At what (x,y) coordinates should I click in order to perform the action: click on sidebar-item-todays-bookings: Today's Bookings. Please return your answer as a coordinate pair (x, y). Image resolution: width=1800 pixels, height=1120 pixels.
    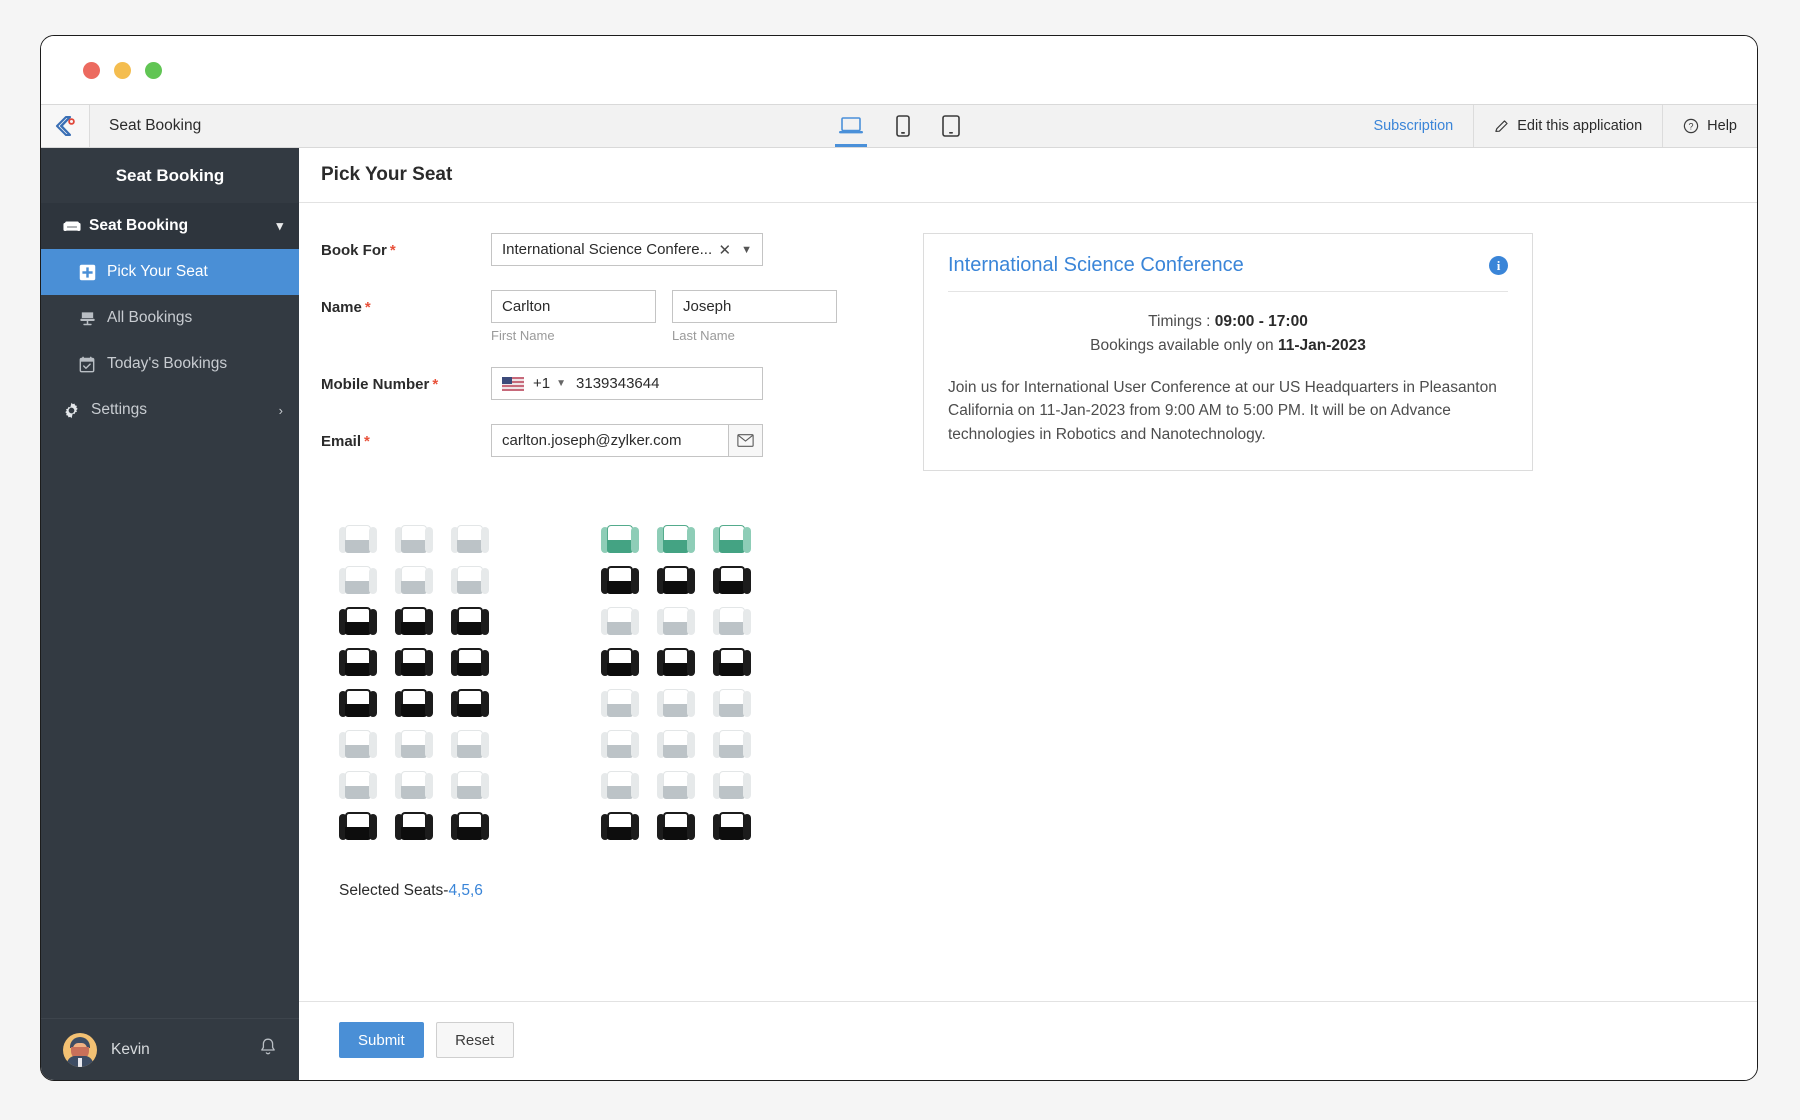
    Looking at the image, I should click on (170, 364).